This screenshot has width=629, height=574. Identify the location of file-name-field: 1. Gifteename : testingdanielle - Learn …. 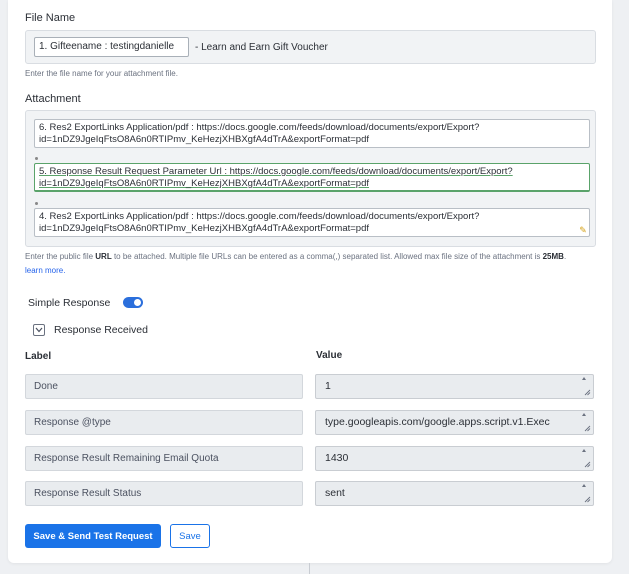
(310, 47).